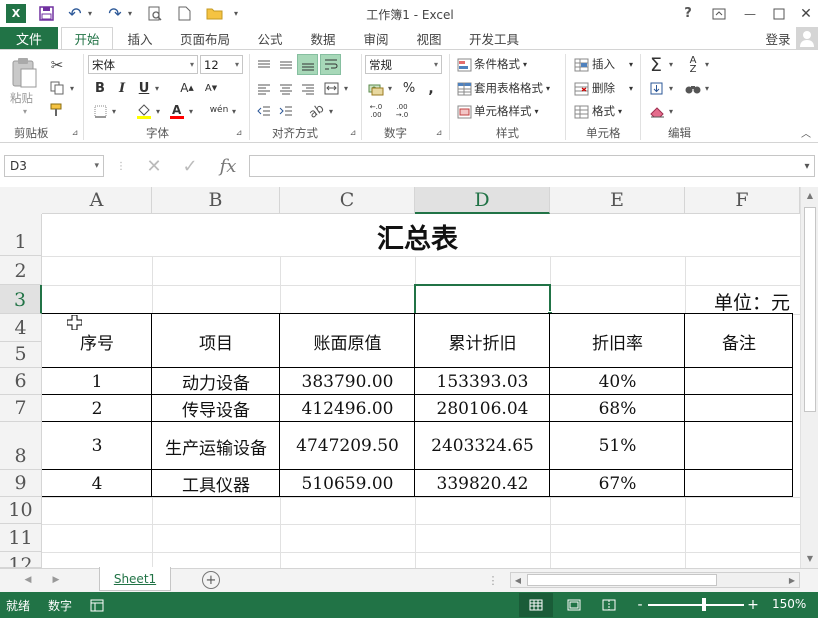  I want to click on zoom-slider-track, so click(696, 605).